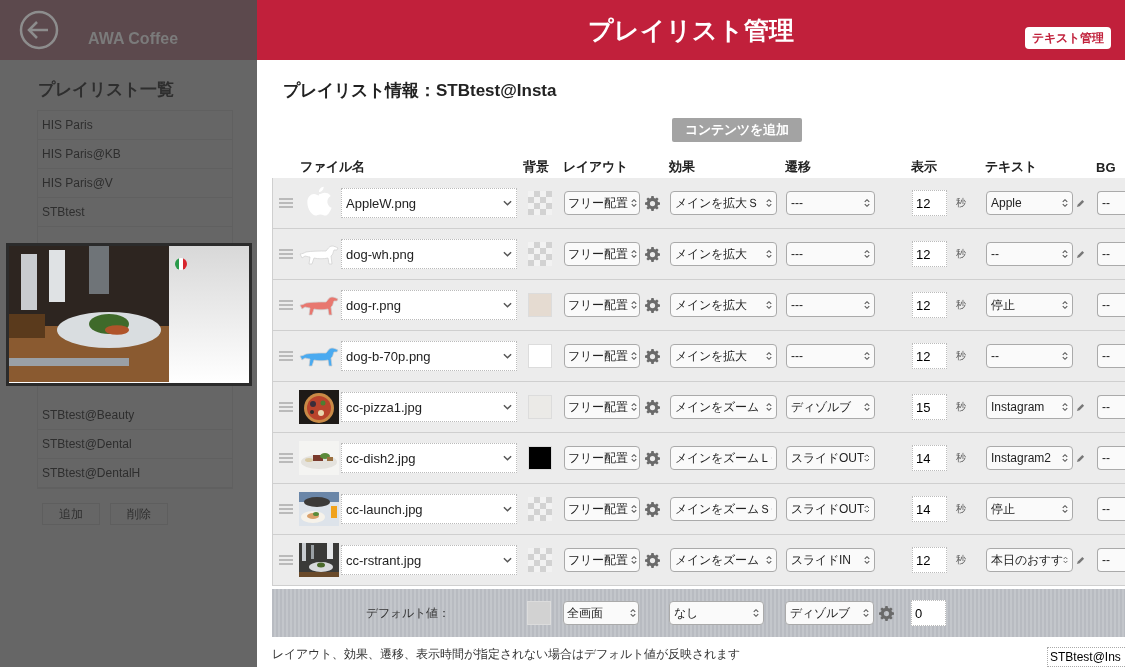 Image resolution: width=1125 pixels, height=667 pixels. I want to click on duration-field: 15, so click(929, 407).